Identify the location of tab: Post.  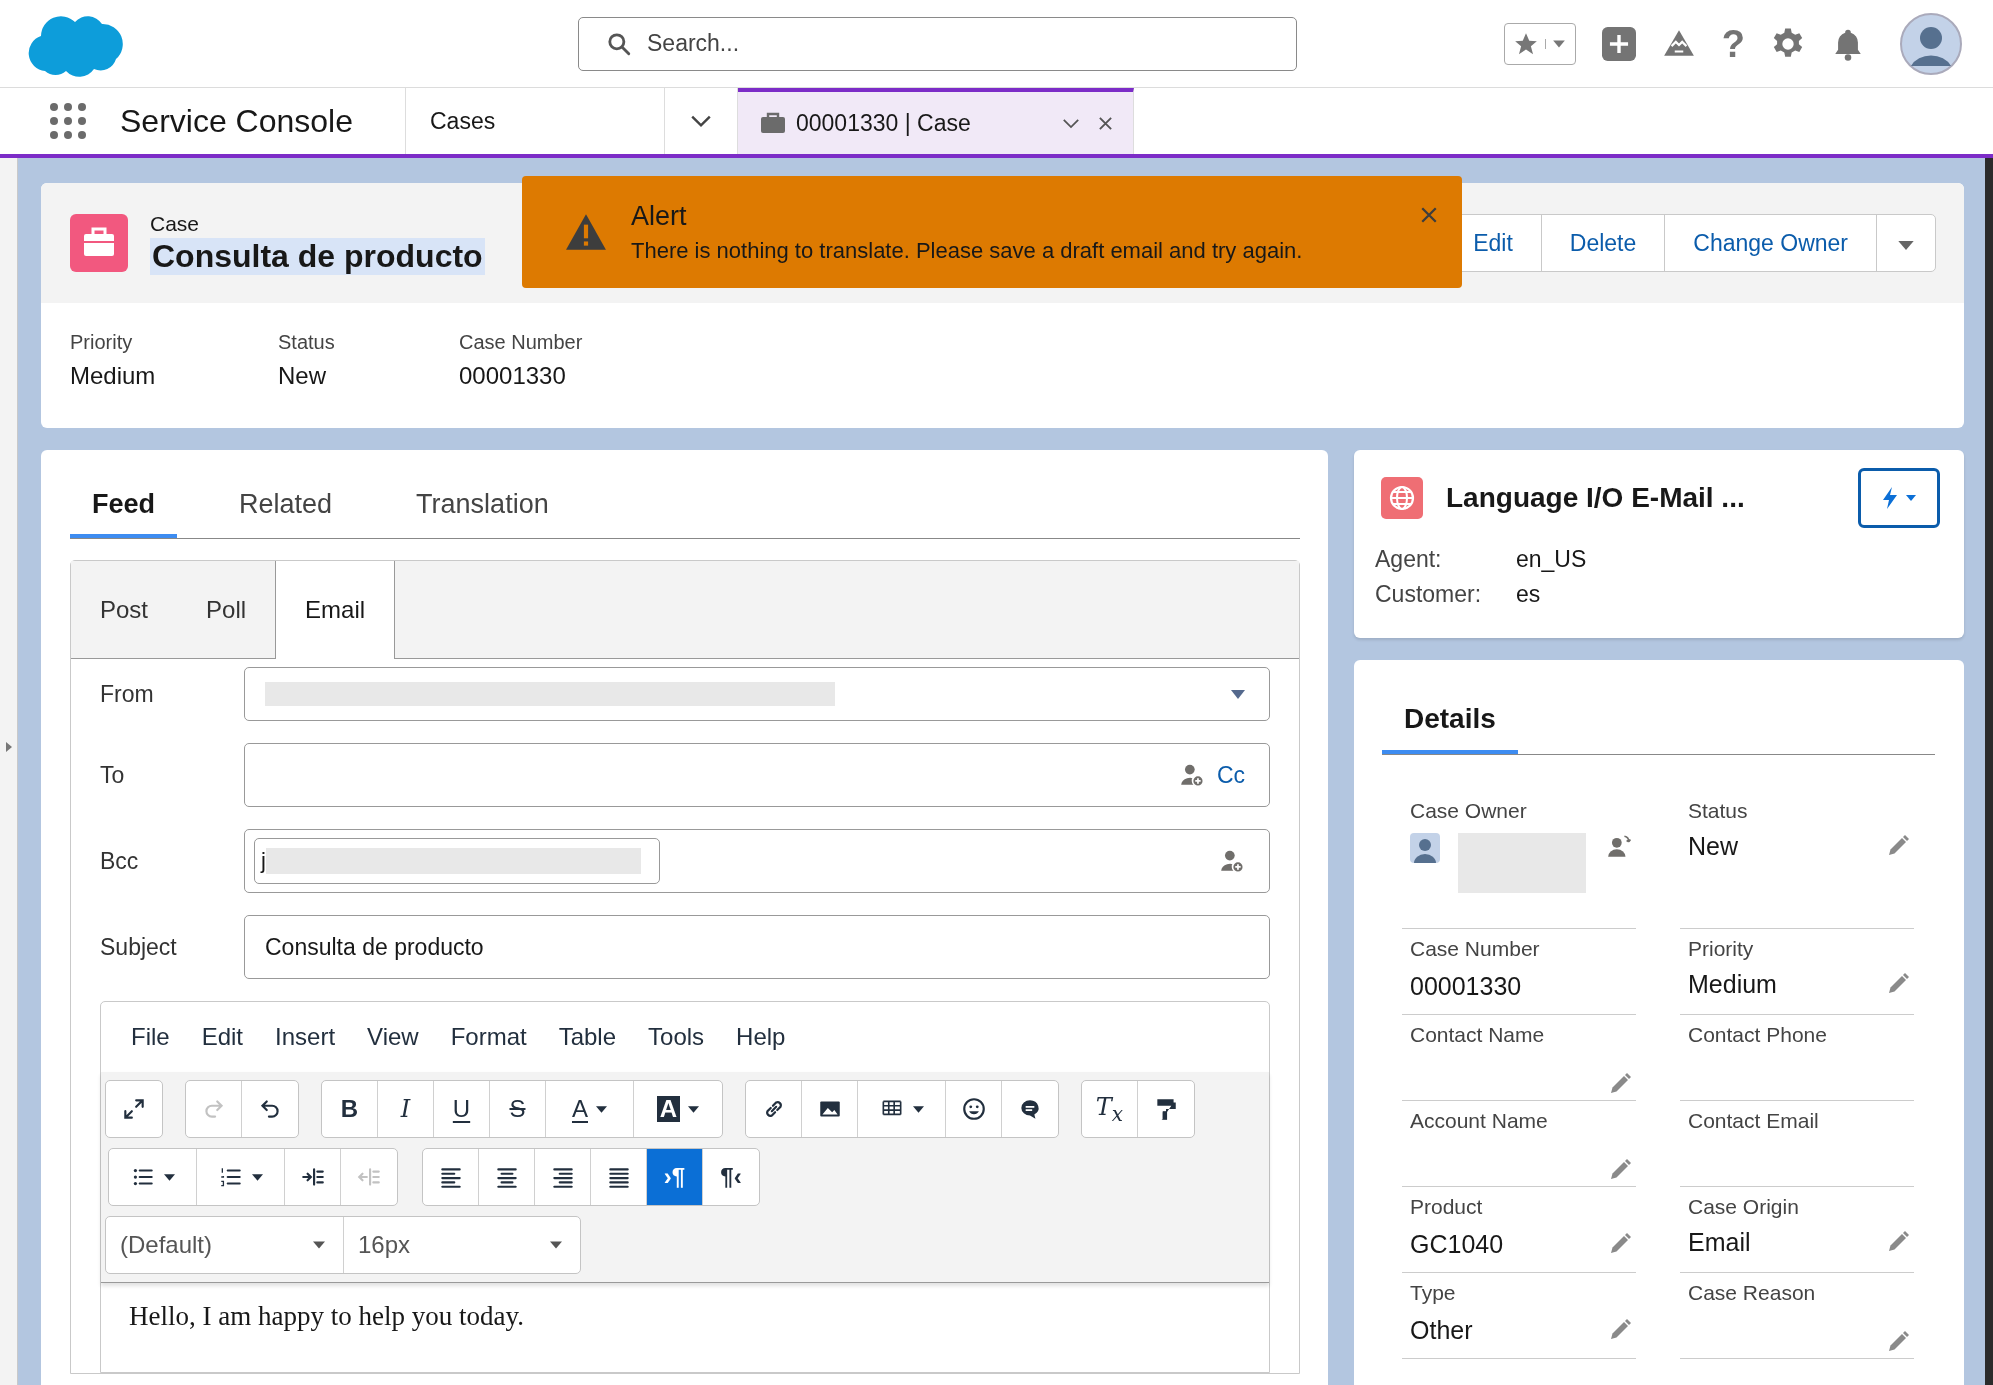
(124, 609).